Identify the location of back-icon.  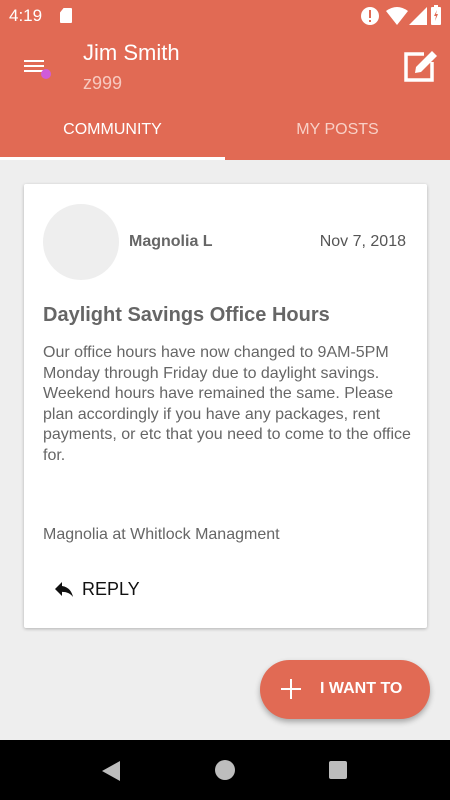
(111, 771).